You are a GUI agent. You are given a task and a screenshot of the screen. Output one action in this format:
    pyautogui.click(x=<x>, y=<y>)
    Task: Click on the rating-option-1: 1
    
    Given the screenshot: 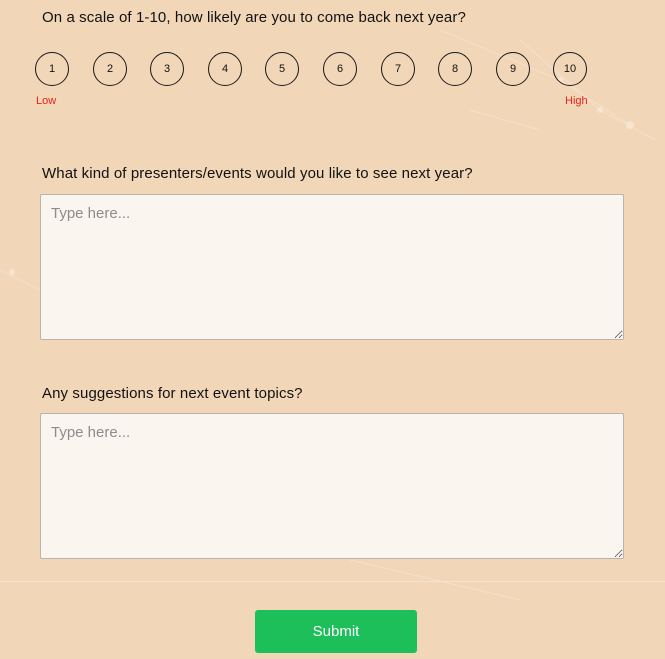 What is the action you would take?
    pyautogui.click(x=52, y=69)
    